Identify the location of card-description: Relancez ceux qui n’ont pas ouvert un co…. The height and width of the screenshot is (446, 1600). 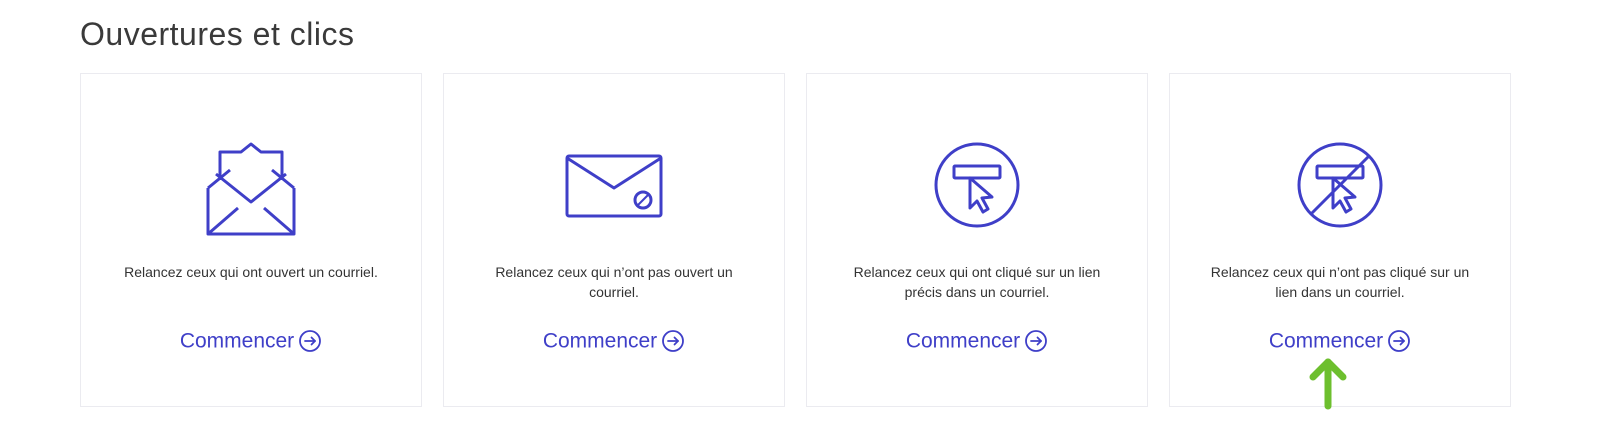
(614, 282).